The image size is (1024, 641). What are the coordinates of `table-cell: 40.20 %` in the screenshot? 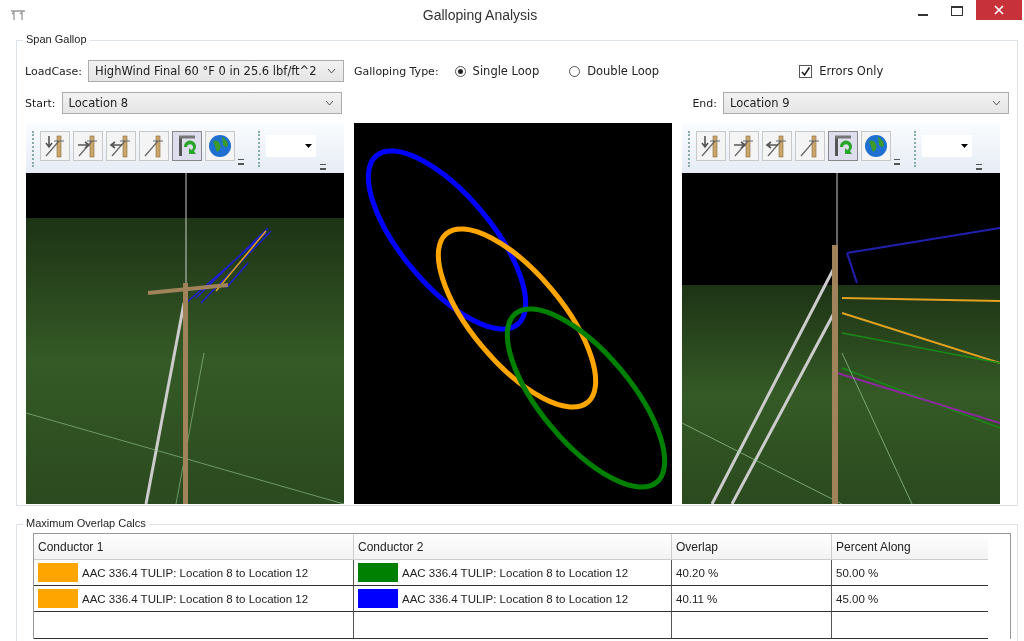 It's located at (752, 573).